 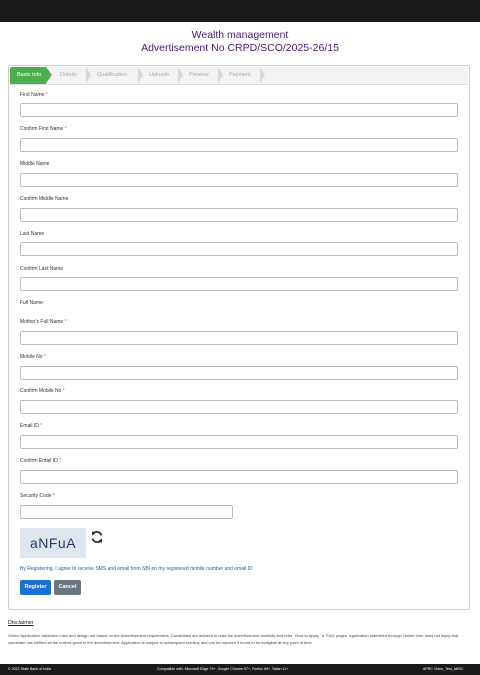 I want to click on step-details: Details, so click(x=68, y=75).